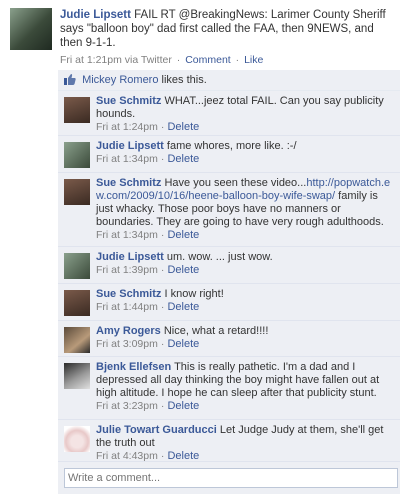 The width and height of the screenshot is (405, 500). I want to click on commenter-name: Bjenk Ellefsen, so click(133, 367).